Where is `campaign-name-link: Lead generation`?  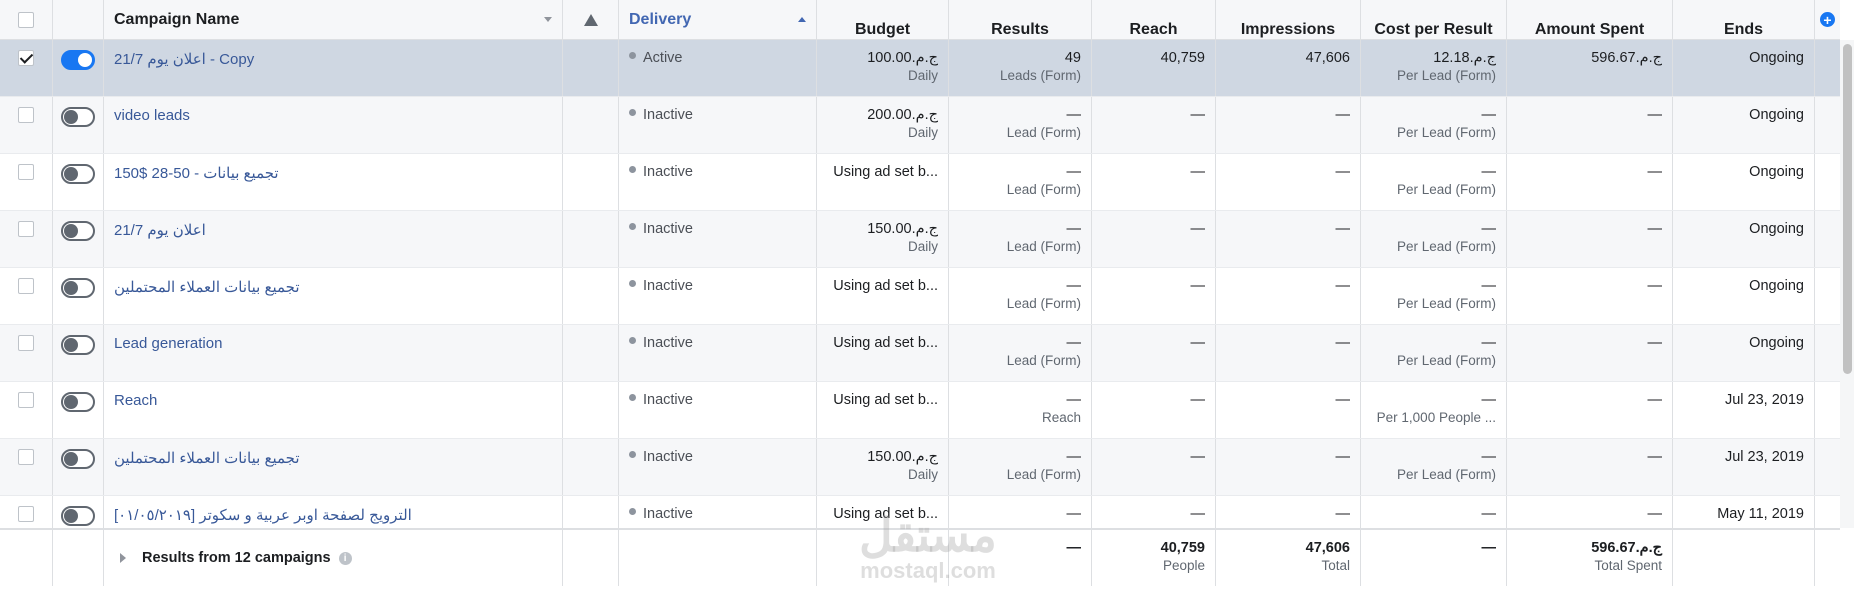 campaign-name-link: Lead generation is located at coordinates (333, 343).